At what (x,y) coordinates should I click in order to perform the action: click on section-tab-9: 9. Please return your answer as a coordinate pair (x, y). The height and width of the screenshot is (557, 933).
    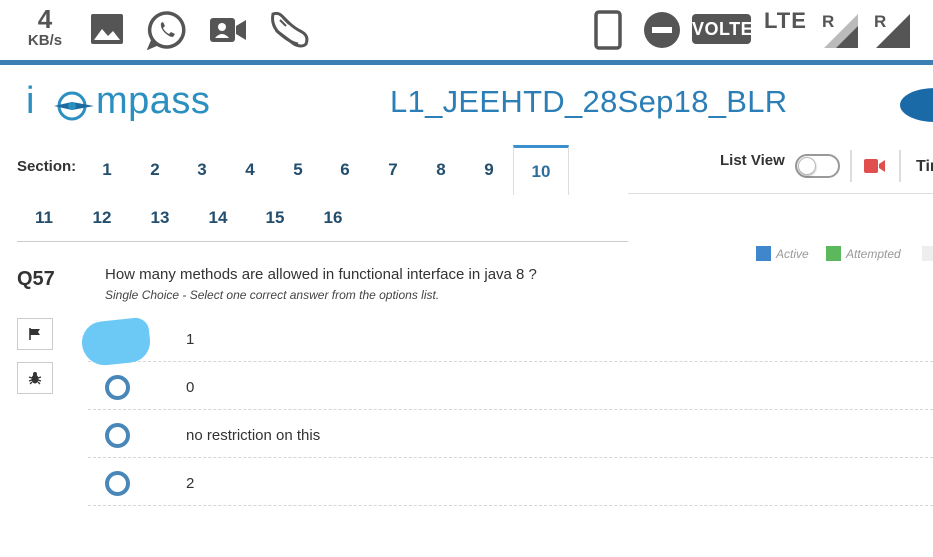
    Looking at the image, I should click on (489, 170).